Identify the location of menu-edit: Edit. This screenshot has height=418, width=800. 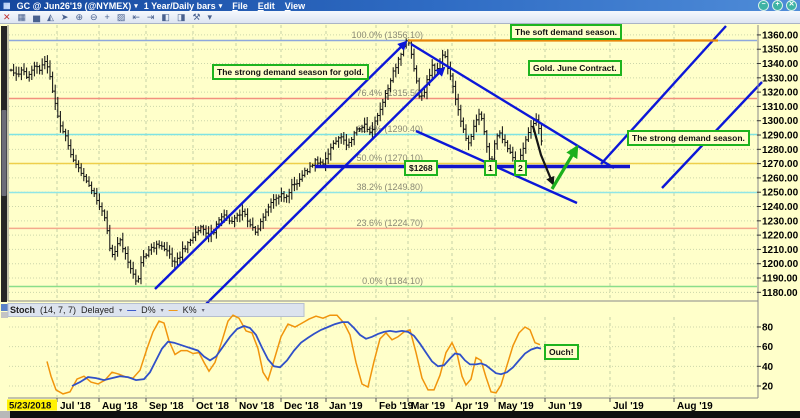
(266, 6).